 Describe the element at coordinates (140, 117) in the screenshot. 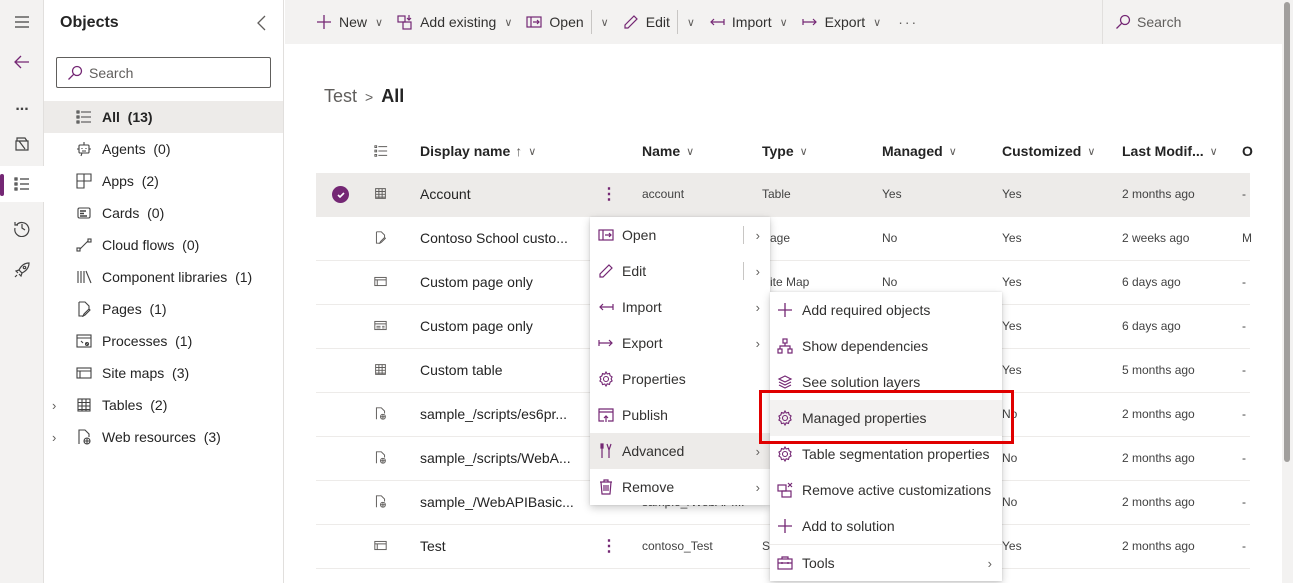

I see `item-count: (13)` at that location.